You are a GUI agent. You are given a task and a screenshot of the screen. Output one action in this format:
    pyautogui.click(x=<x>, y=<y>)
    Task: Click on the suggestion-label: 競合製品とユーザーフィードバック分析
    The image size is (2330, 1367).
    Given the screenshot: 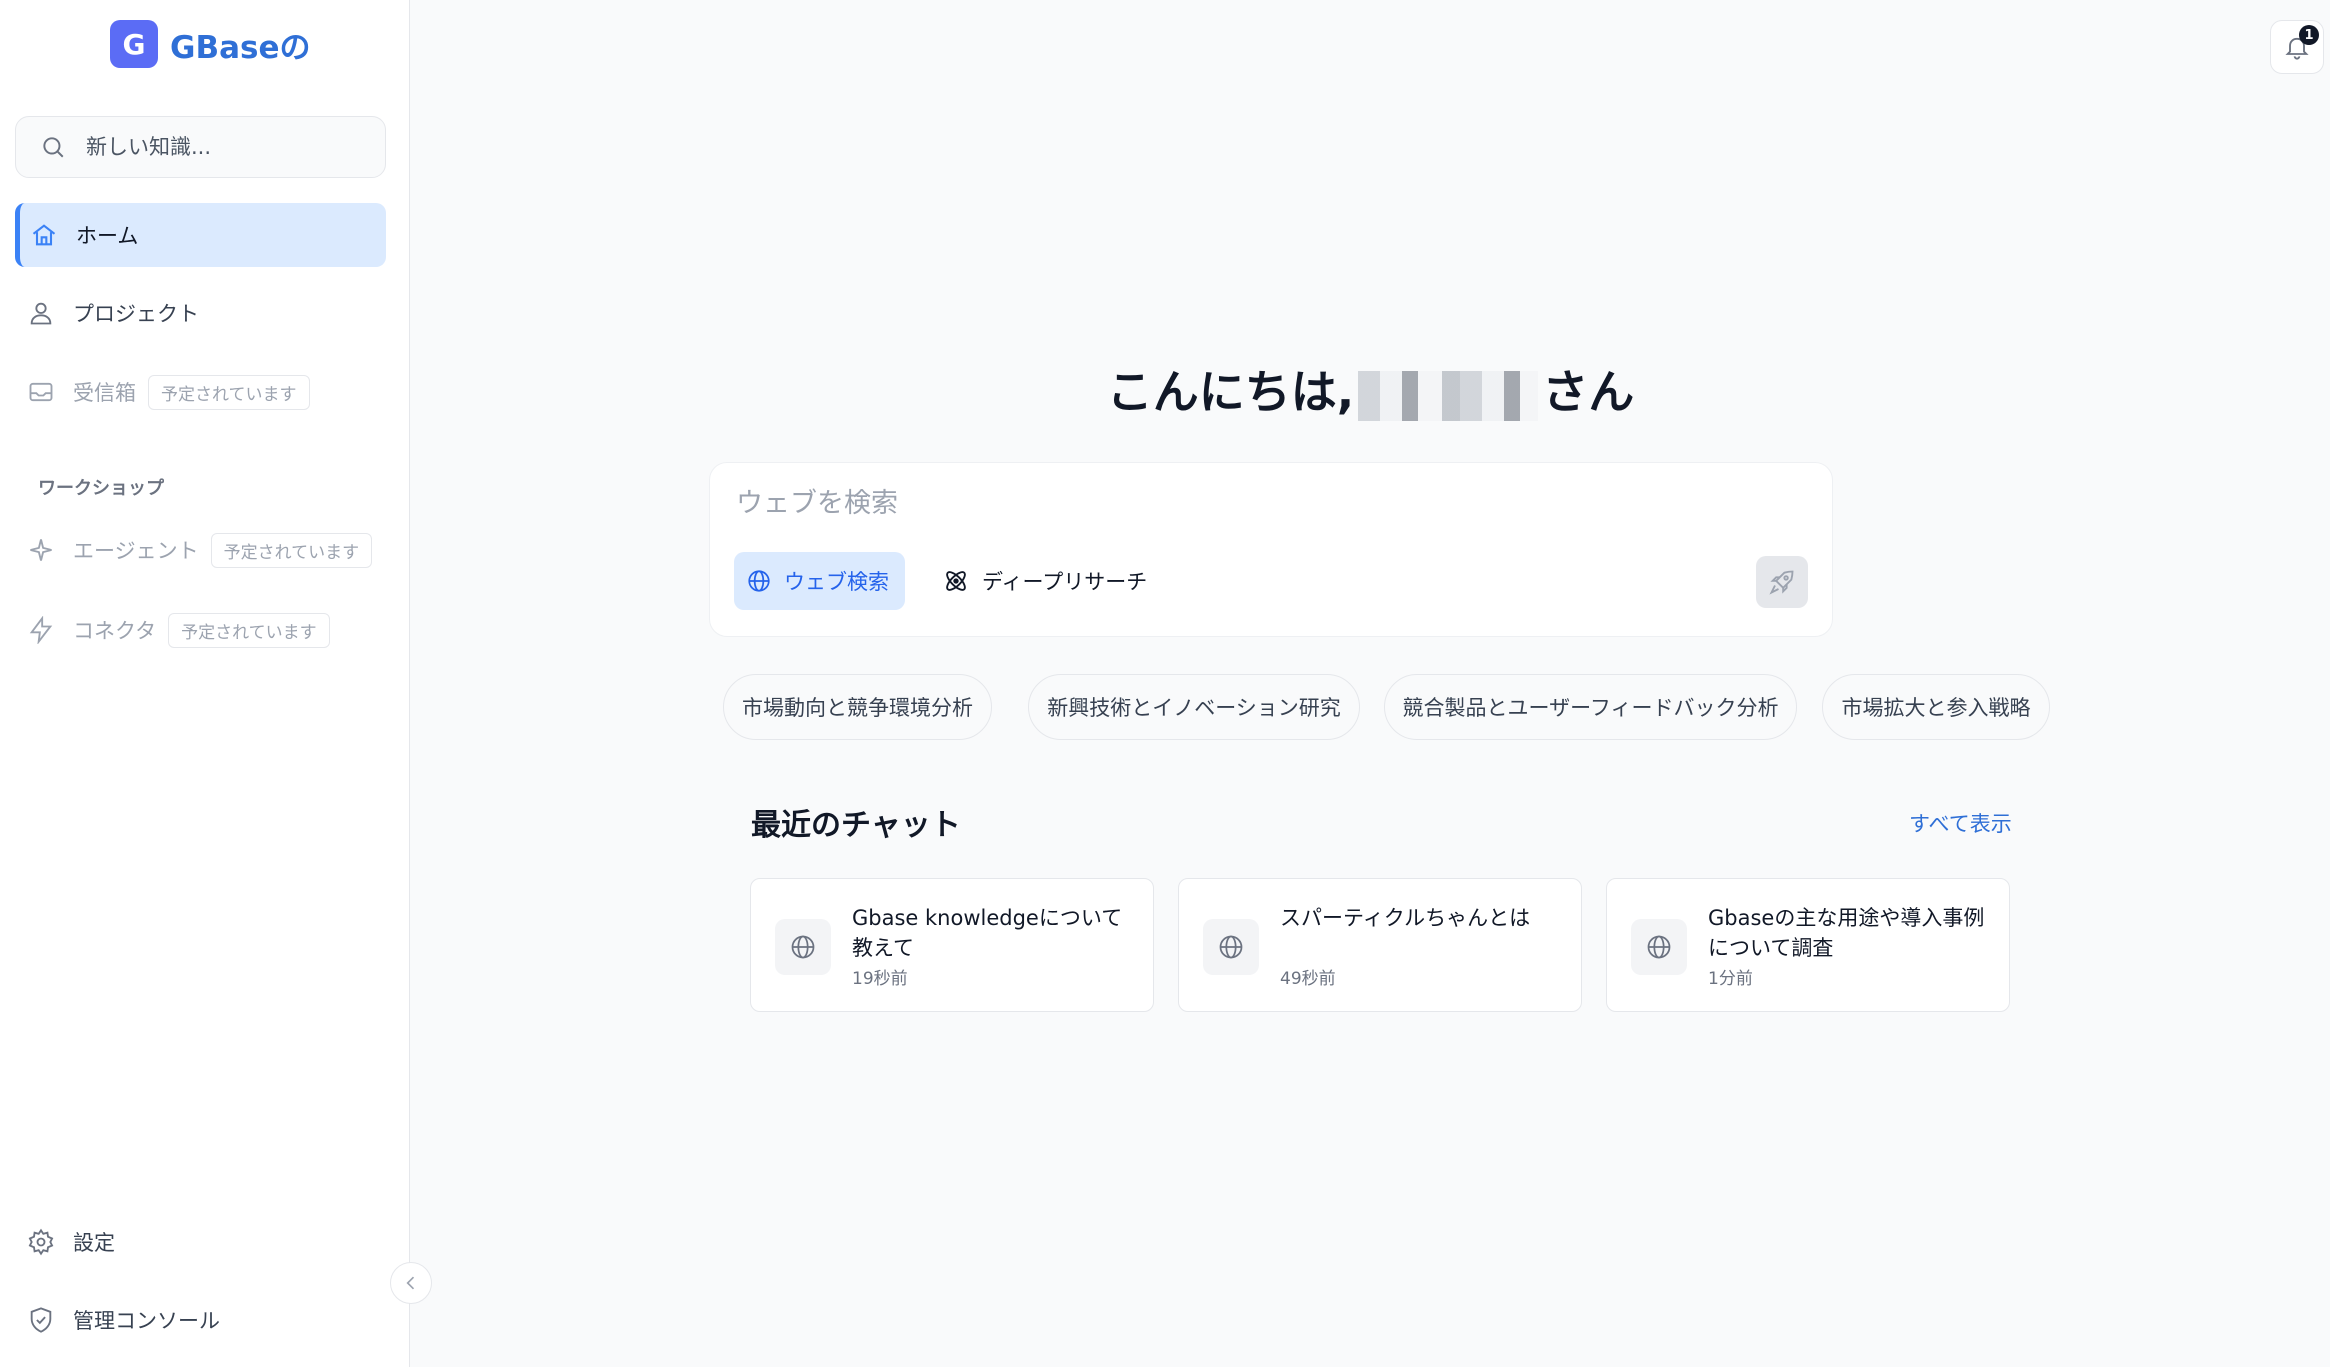 What is the action you would take?
    pyautogui.click(x=1590, y=708)
    